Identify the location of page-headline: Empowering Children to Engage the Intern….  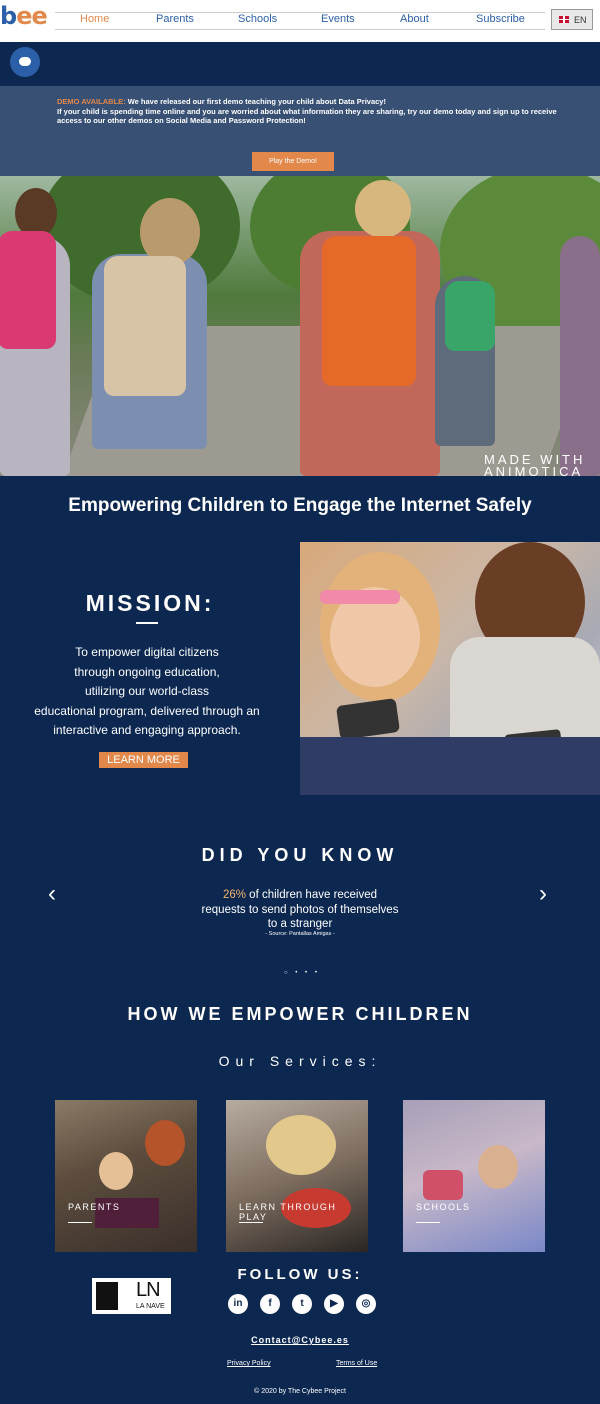
(300, 505).